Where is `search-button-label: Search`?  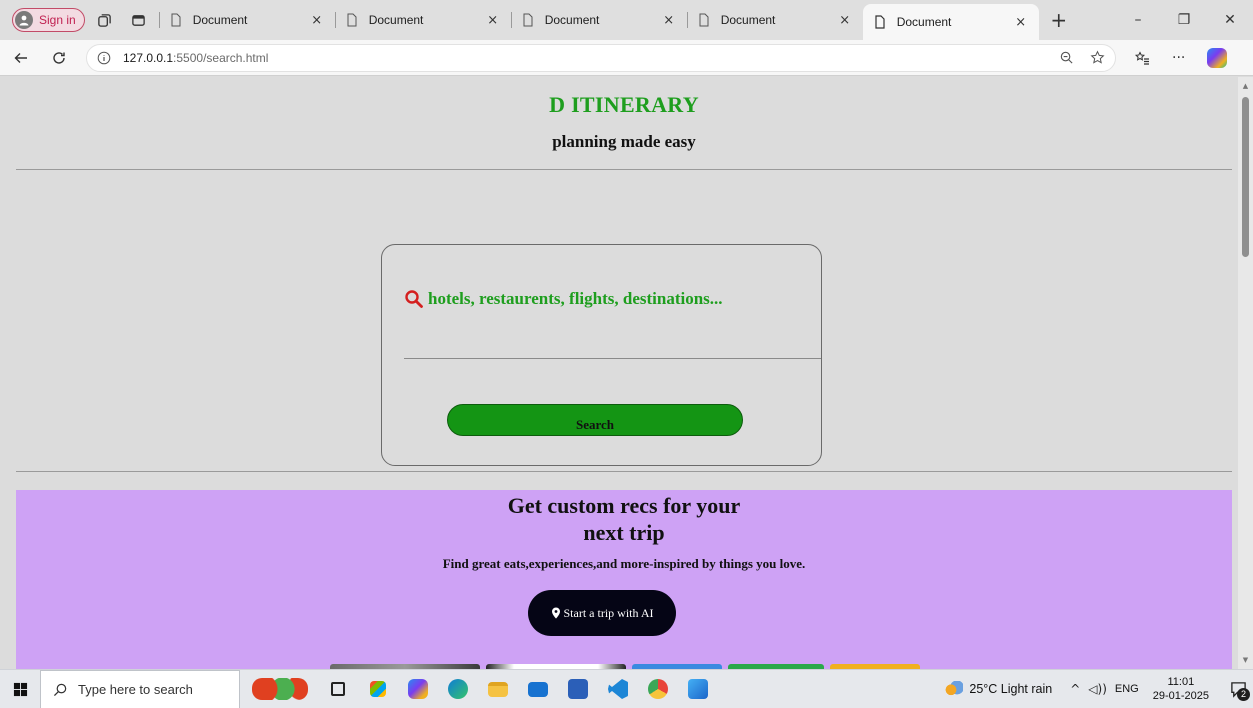
search-button-label: Search is located at coordinates (595, 424).